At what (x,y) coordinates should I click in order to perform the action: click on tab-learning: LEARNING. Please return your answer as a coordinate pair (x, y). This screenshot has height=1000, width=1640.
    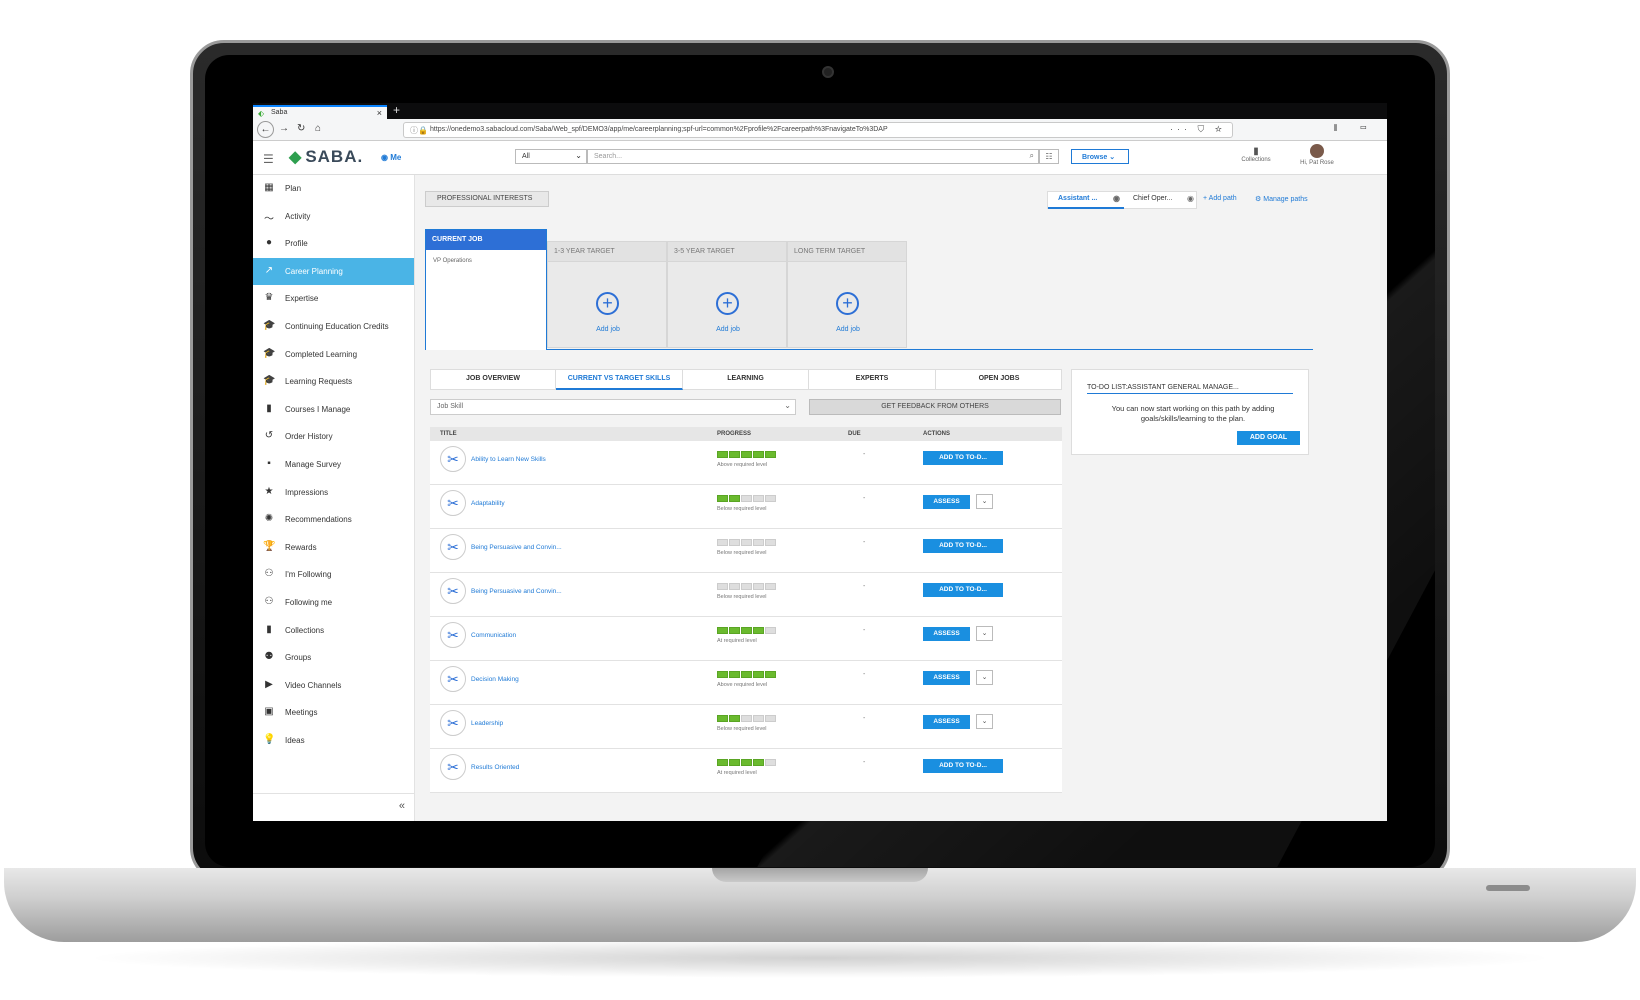
    Looking at the image, I should click on (746, 380).